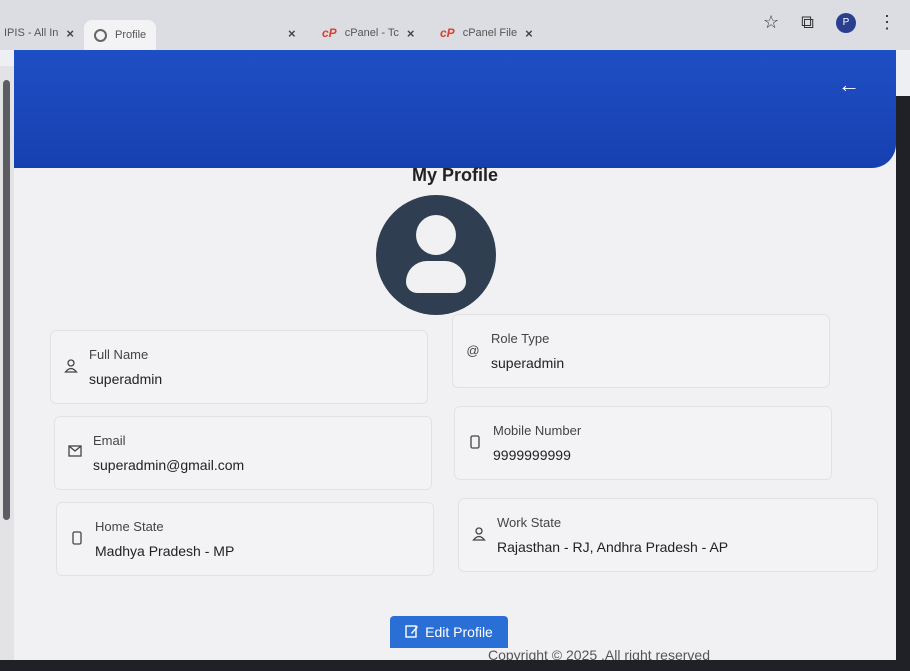 The image size is (910, 671). What do you see at coordinates (846, 22) in the screenshot?
I see `profile-avatar: P` at bounding box center [846, 22].